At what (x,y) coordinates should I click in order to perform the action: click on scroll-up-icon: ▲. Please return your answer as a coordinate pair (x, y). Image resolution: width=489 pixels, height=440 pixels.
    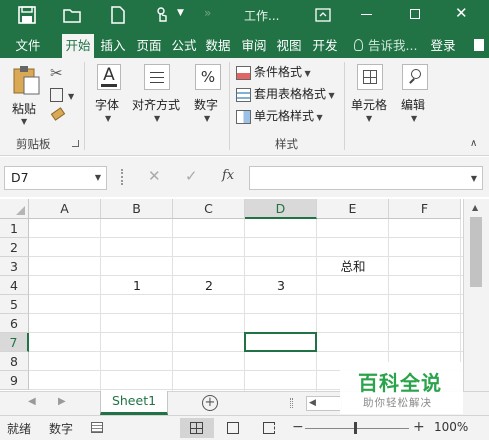
    Looking at the image, I should click on (475, 207).